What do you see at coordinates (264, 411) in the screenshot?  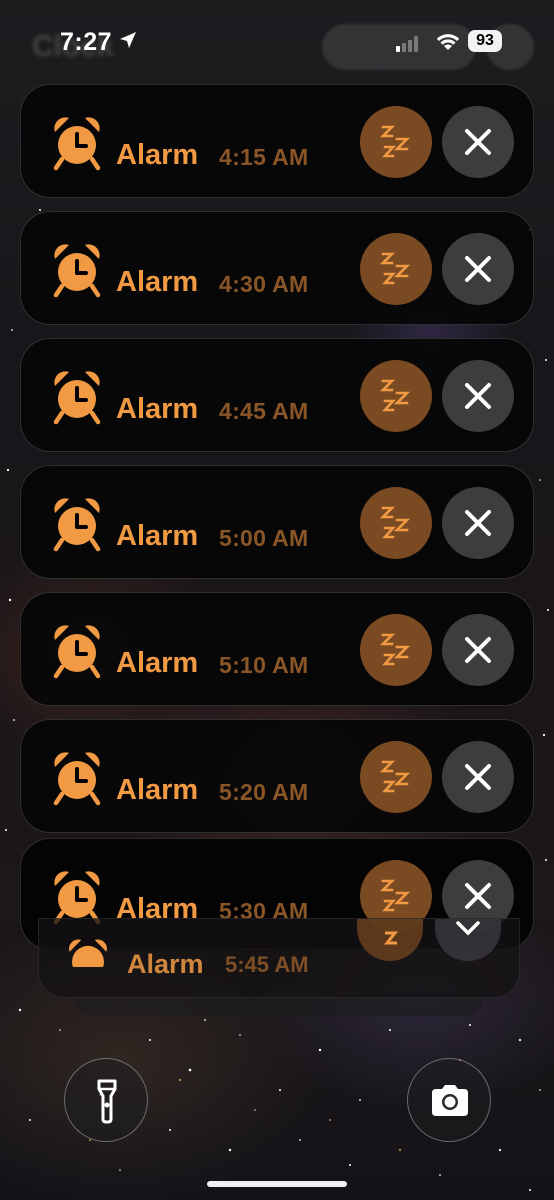 I see `notification-time: 4:45 AM` at bounding box center [264, 411].